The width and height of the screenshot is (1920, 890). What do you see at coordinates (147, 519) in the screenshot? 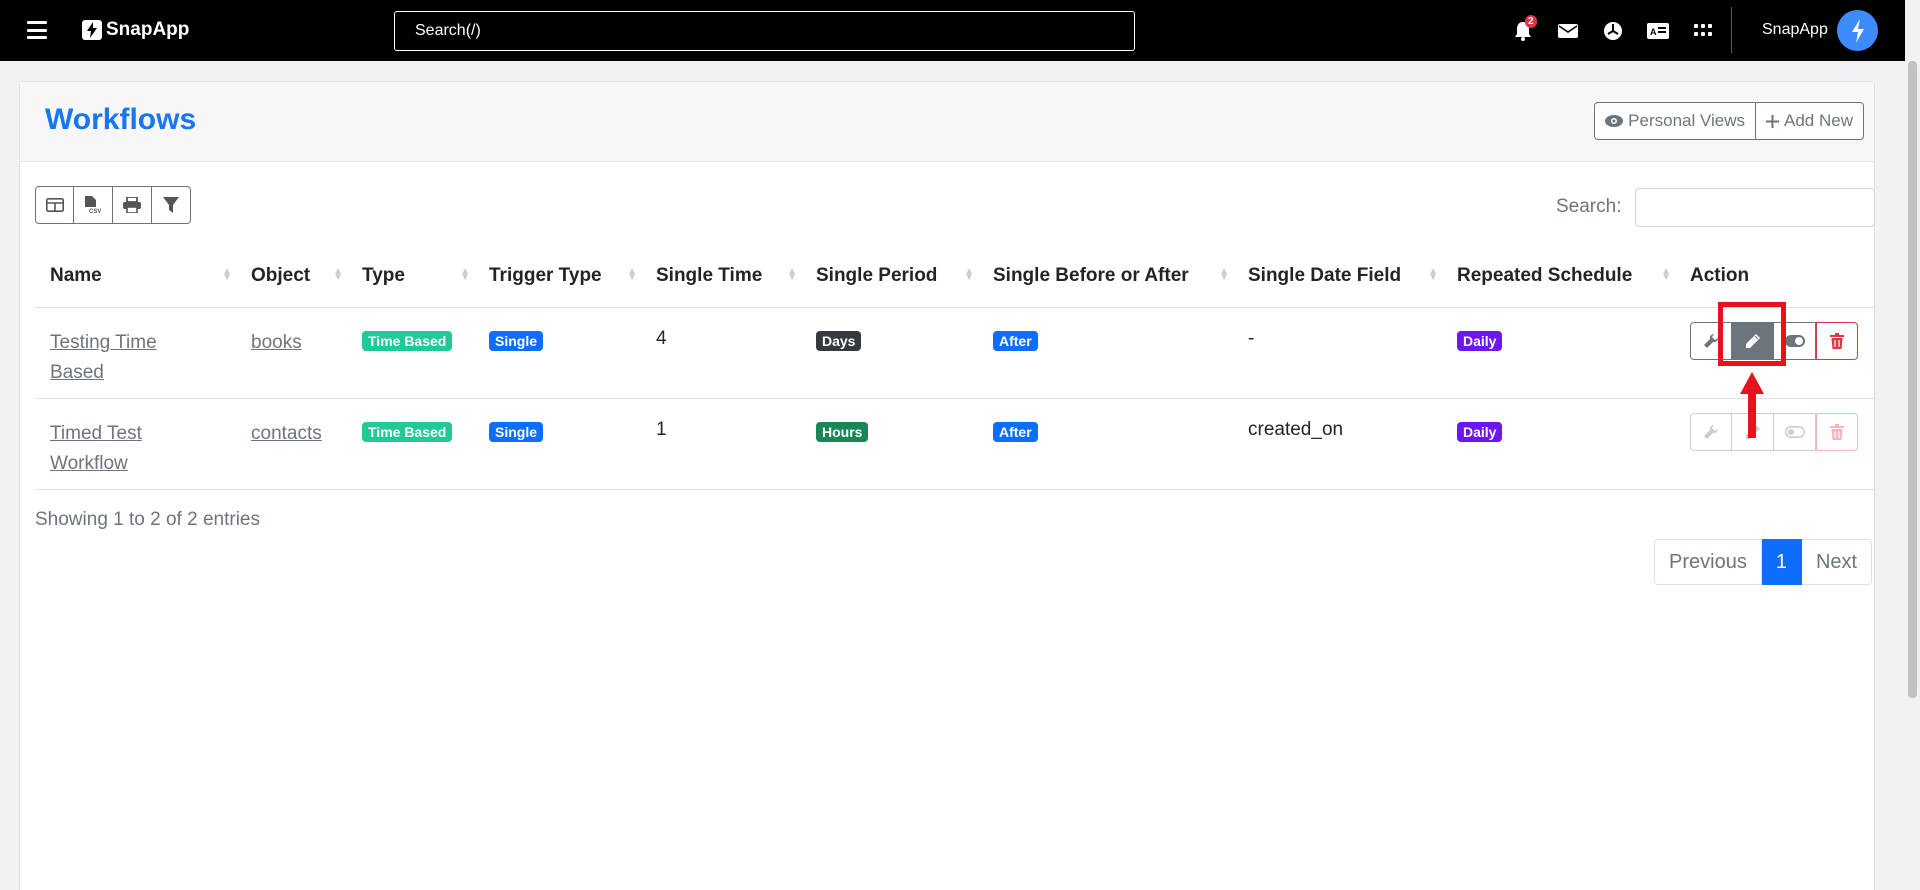
I see `entries-info: Showing 1 to 2 of 2 entries` at bounding box center [147, 519].